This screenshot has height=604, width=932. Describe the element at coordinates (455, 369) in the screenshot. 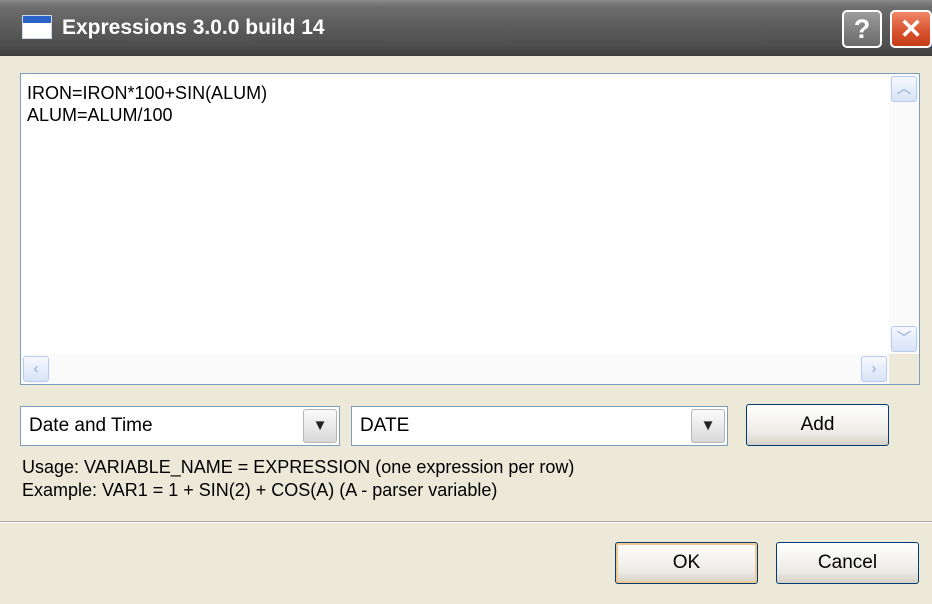

I see `horizontal-scrollbar: ‹ ›` at that location.